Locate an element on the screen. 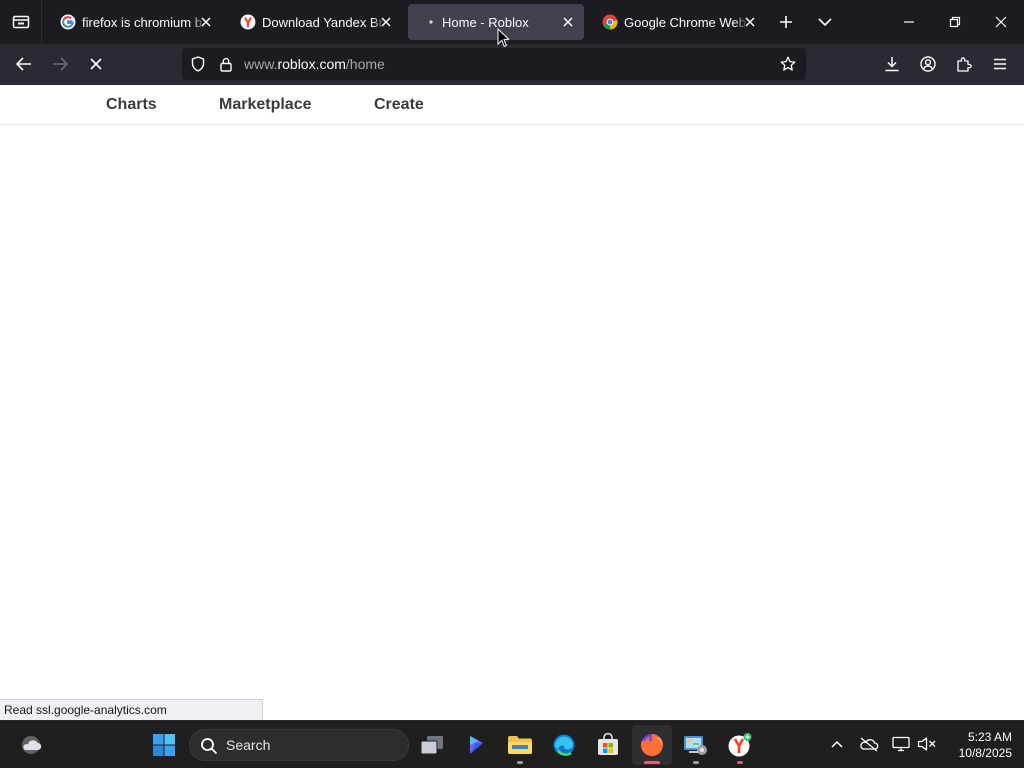 This screenshot has width=1024, height=768. store-bag-icon is located at coordinates (608, 744).